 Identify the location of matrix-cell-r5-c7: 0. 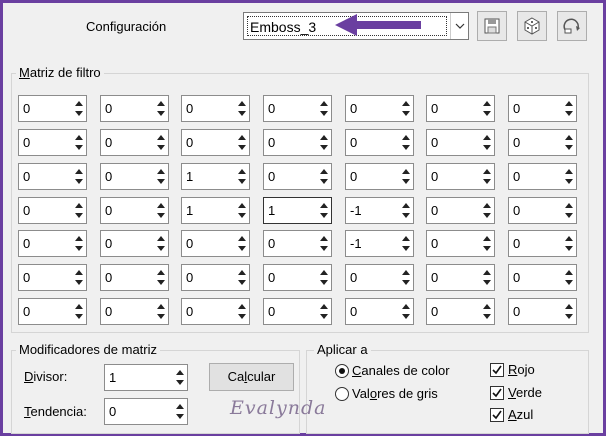
(542, 243).